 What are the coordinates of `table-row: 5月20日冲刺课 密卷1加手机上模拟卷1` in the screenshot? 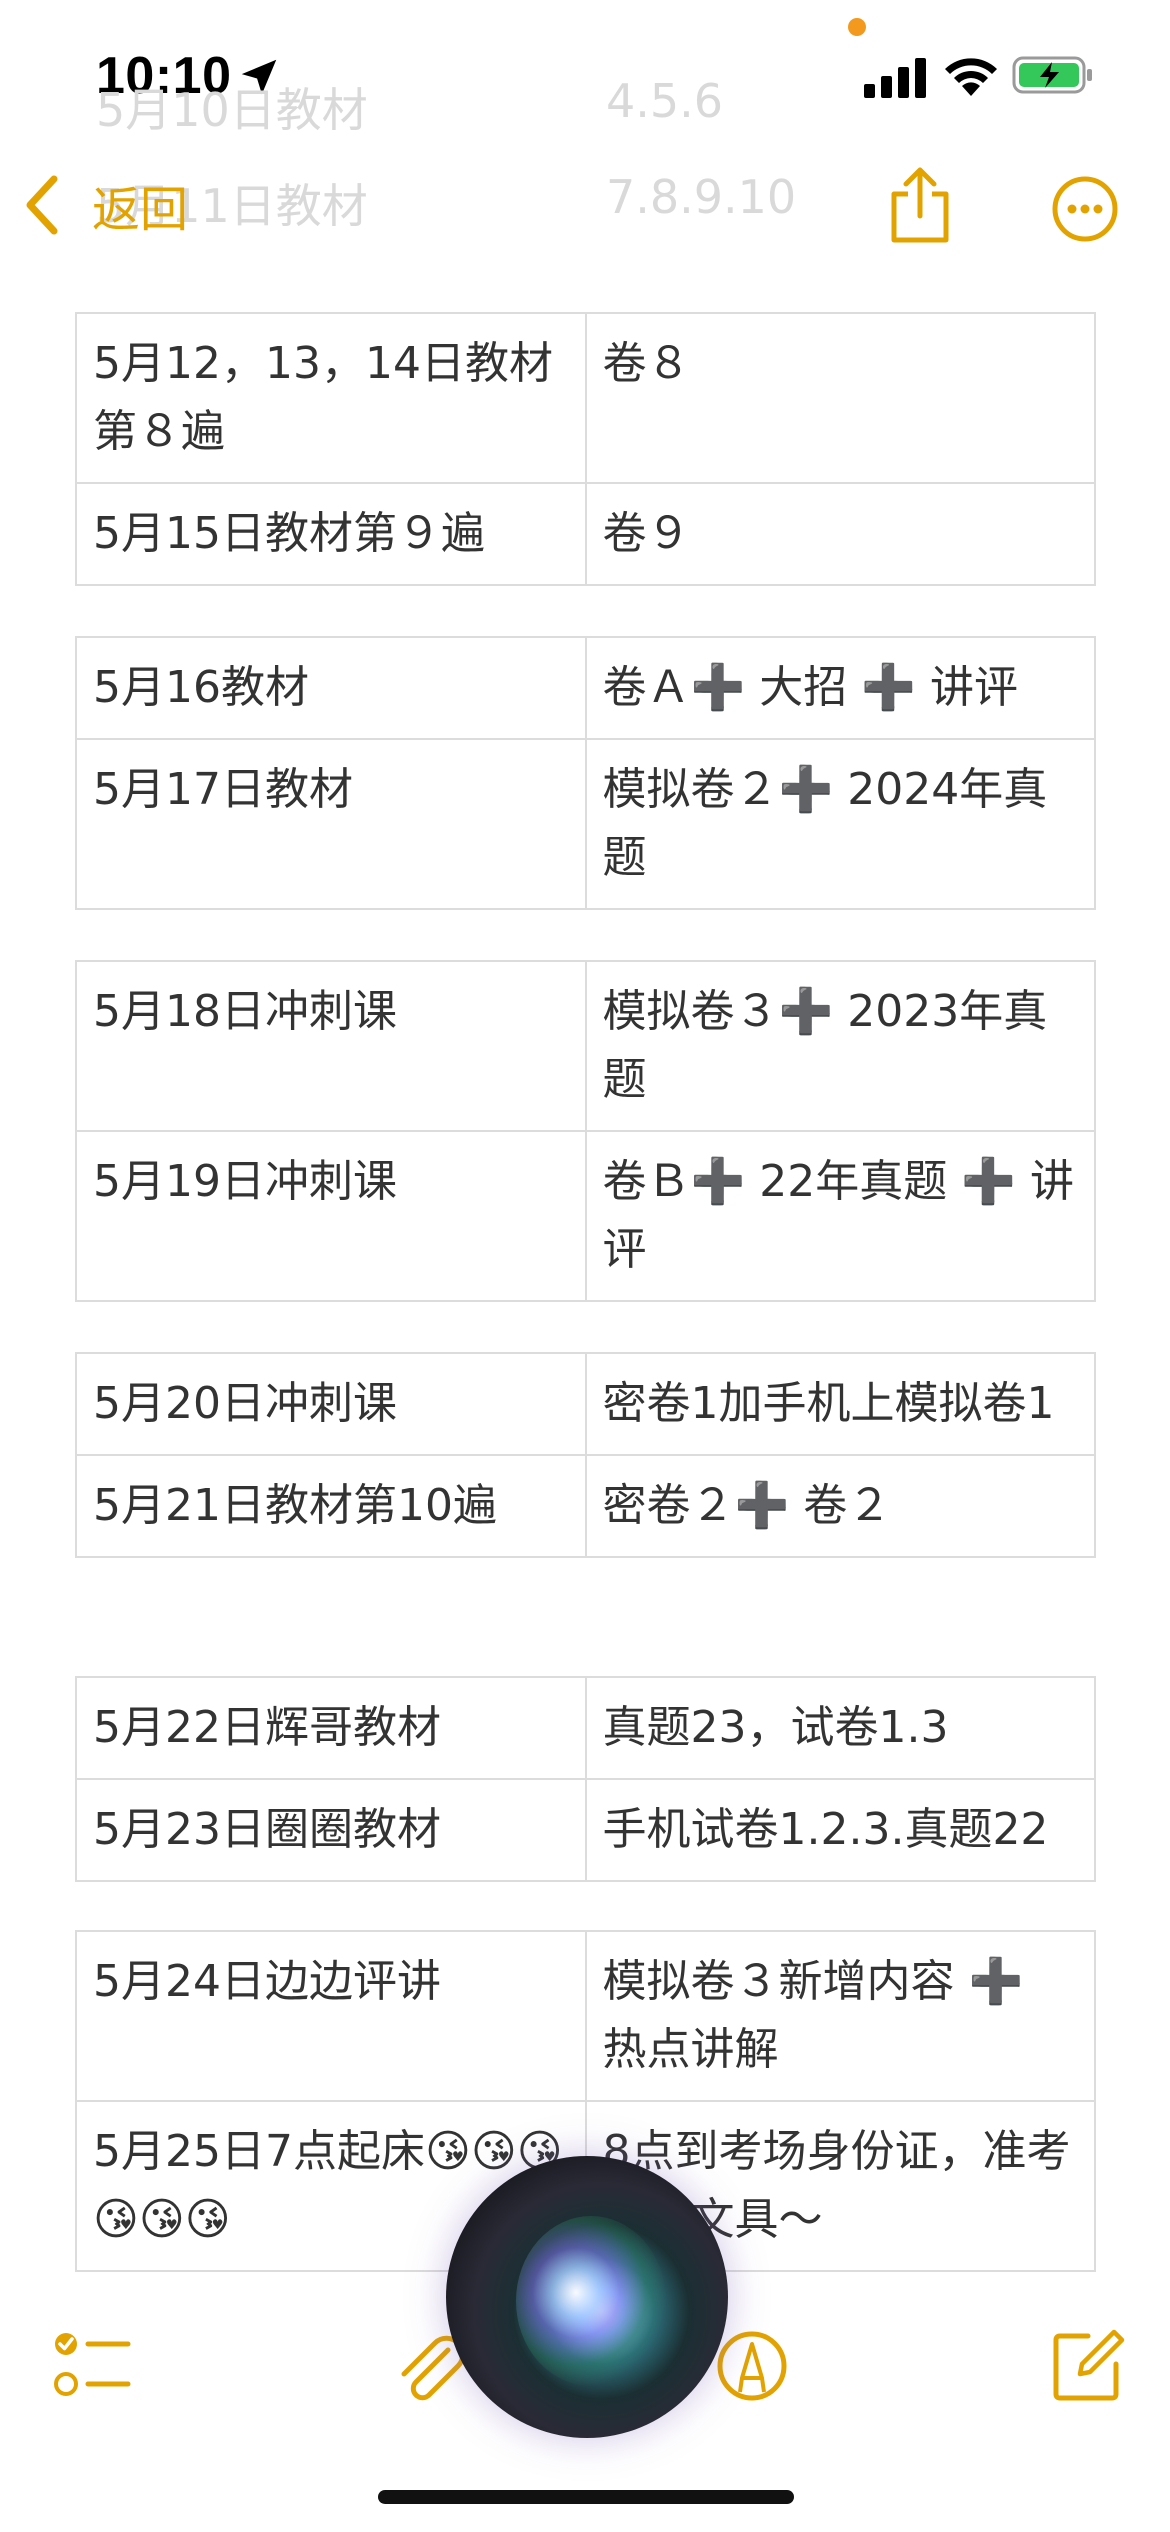 It's located at (585, 1404).